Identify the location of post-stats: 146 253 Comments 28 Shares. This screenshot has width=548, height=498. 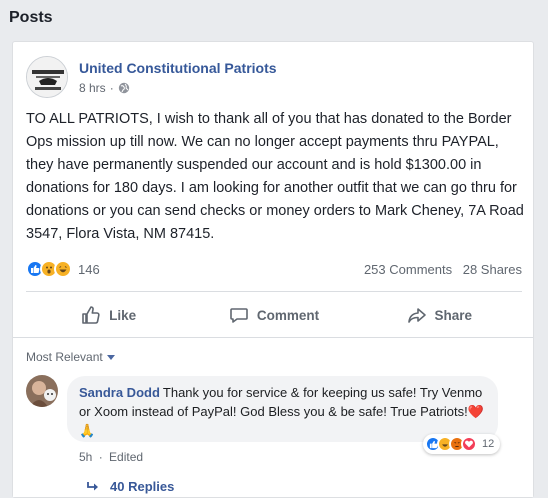
(274, 271).